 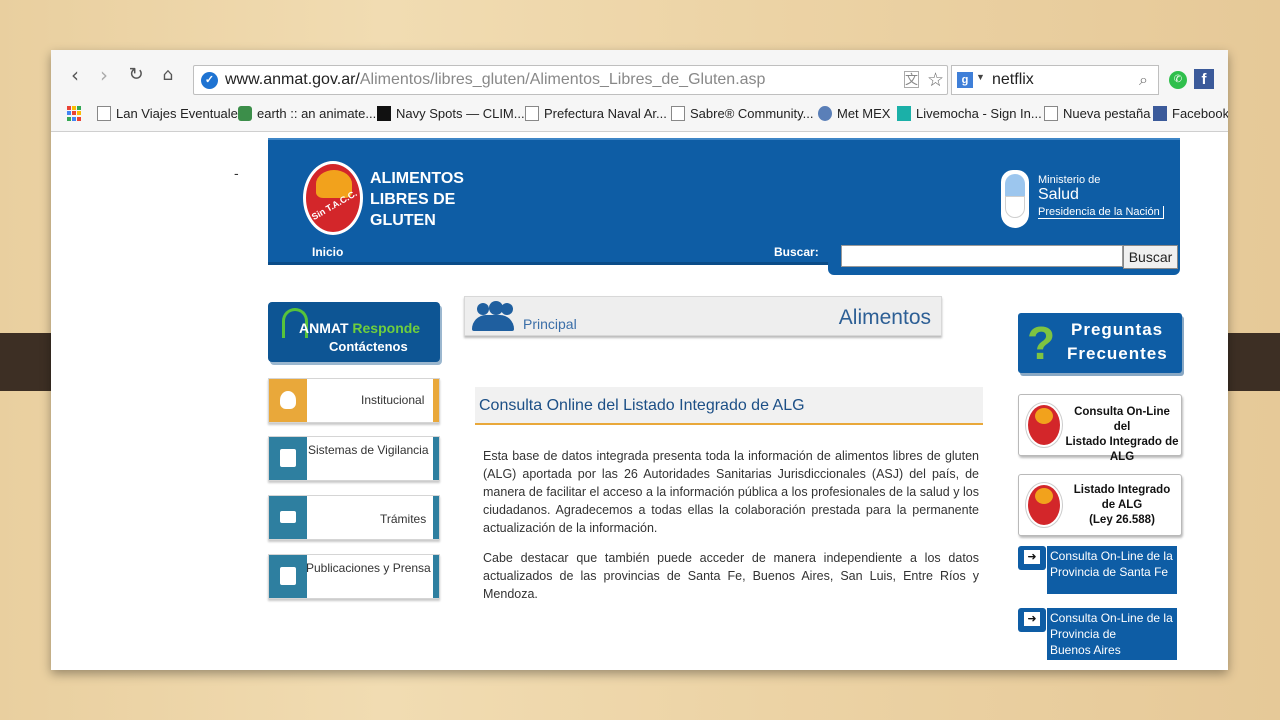 I want to click on verified-icon: ✓, so click(x=209, y=80).